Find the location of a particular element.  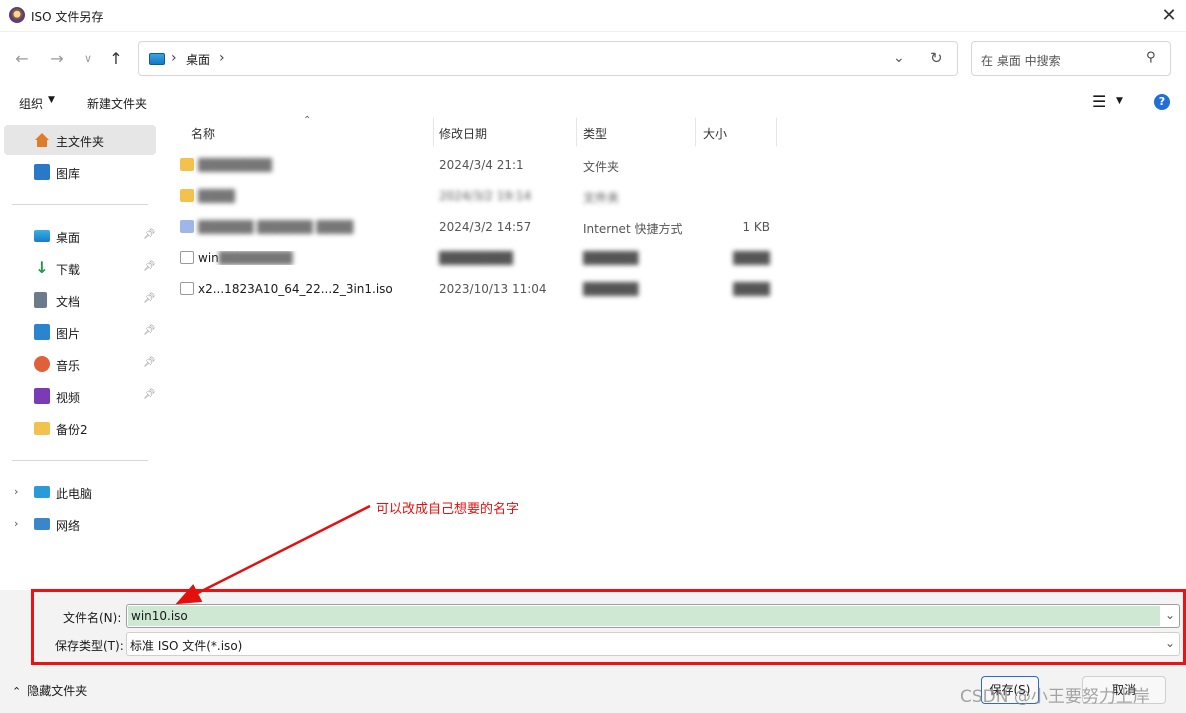

column-header-type: 类型 is located at coordinates (595, 132).